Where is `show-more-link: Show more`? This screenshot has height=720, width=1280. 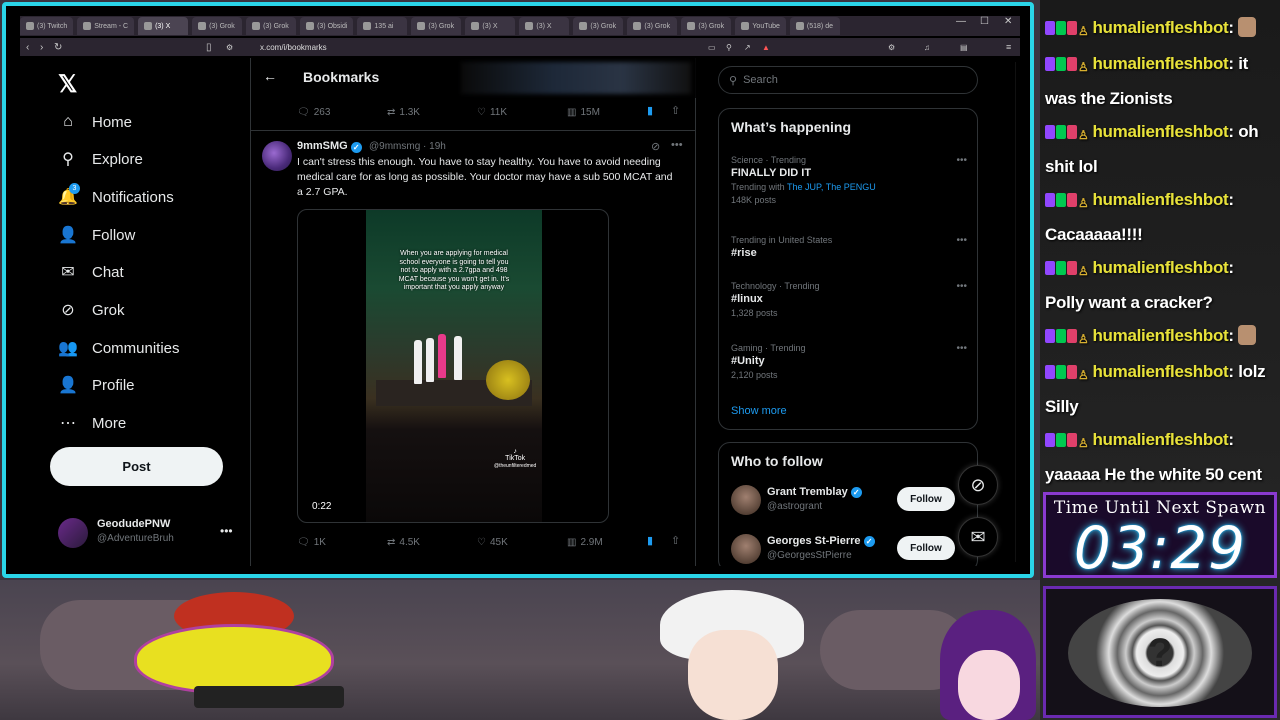 show-more-link: Show more is located at coordinates (759, 411).